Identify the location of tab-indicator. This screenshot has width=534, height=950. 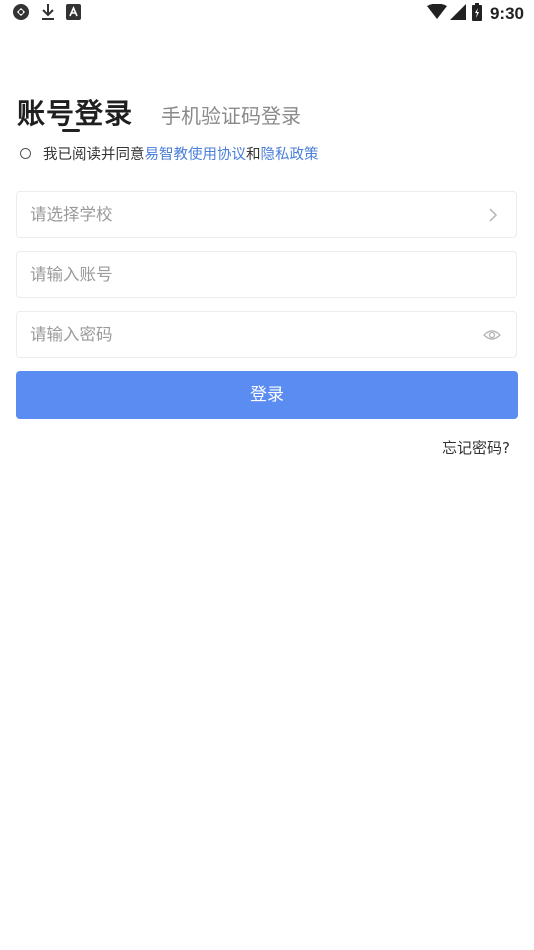
(71, 130).